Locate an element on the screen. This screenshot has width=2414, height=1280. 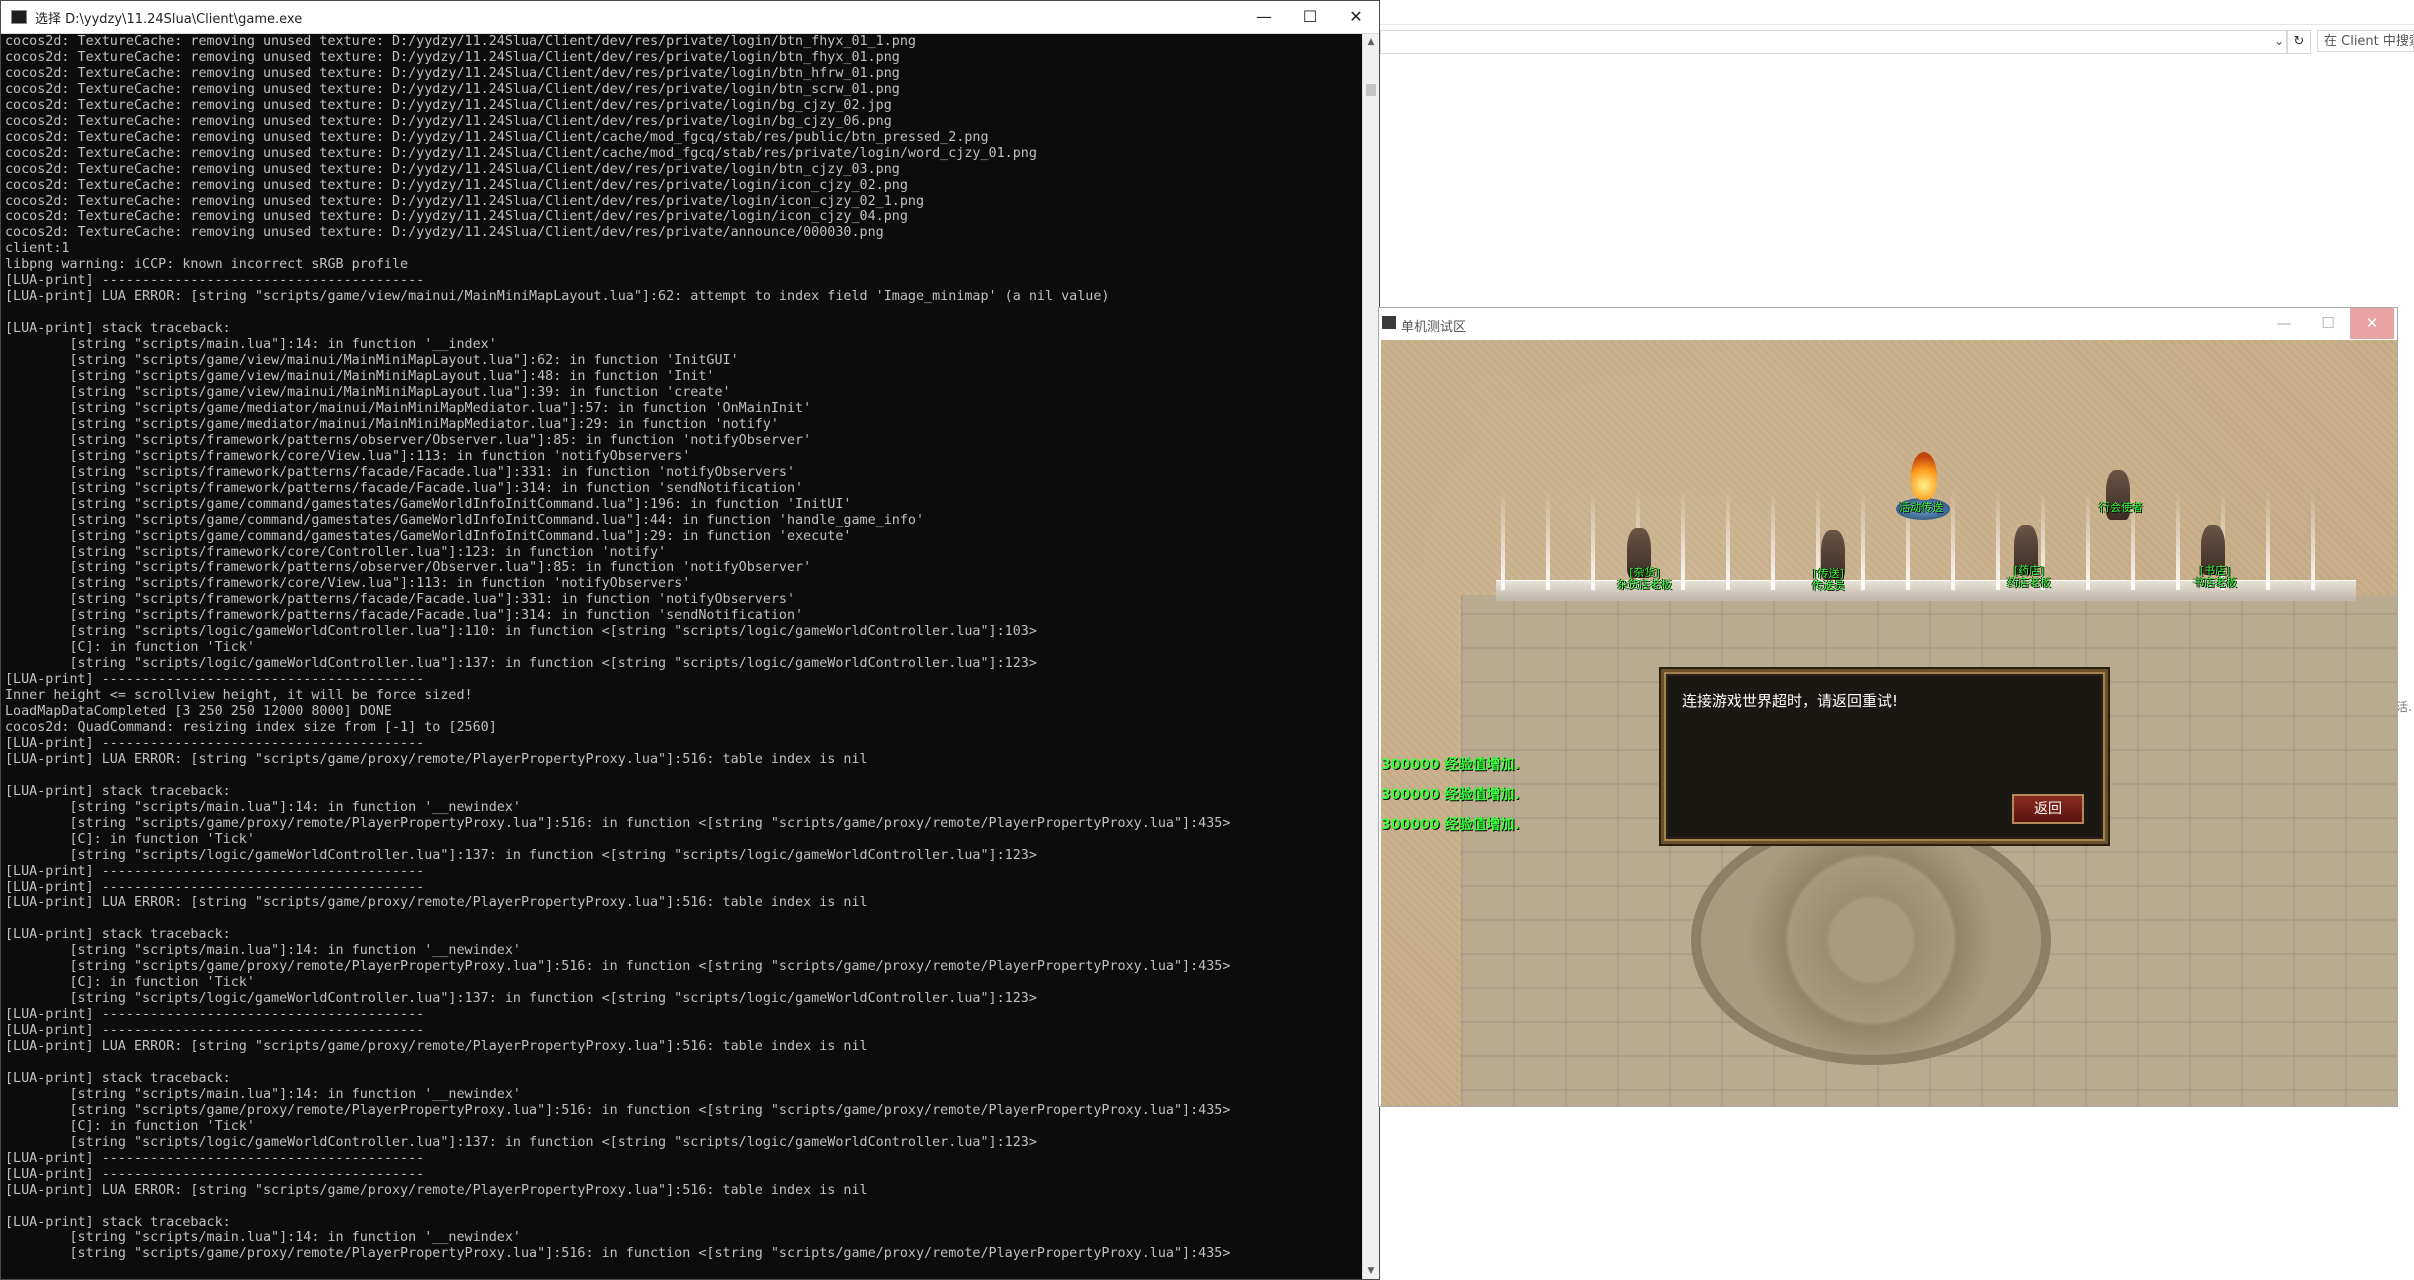
minimize-button: — is located at coordinates (1264, 17).